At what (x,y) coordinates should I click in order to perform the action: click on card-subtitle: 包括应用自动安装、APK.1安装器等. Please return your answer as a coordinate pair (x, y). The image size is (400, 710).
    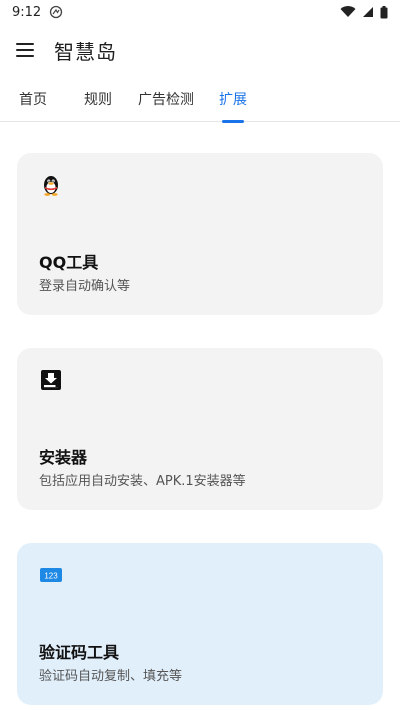
    Looking at the image, I should click on (142, 481).